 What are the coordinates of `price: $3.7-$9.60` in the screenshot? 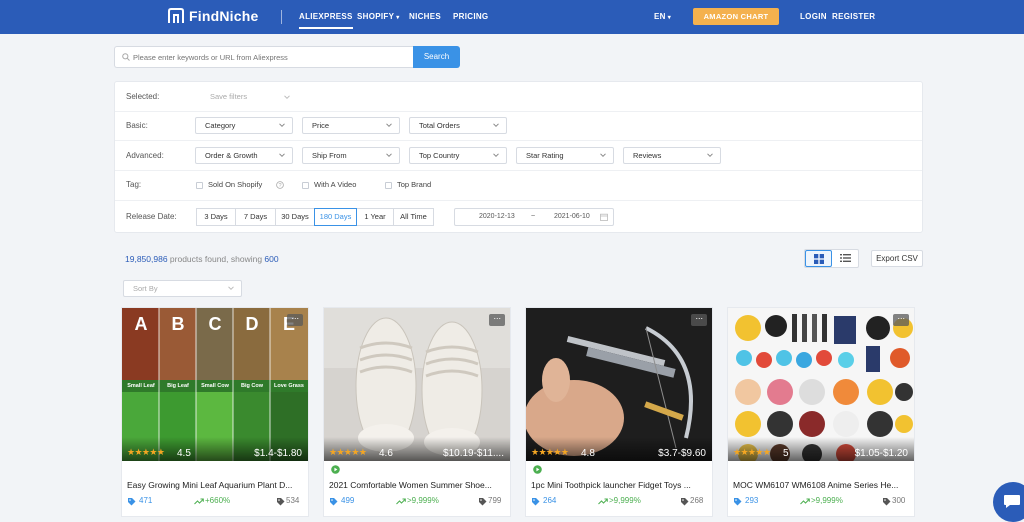 It's located at (682, 453).